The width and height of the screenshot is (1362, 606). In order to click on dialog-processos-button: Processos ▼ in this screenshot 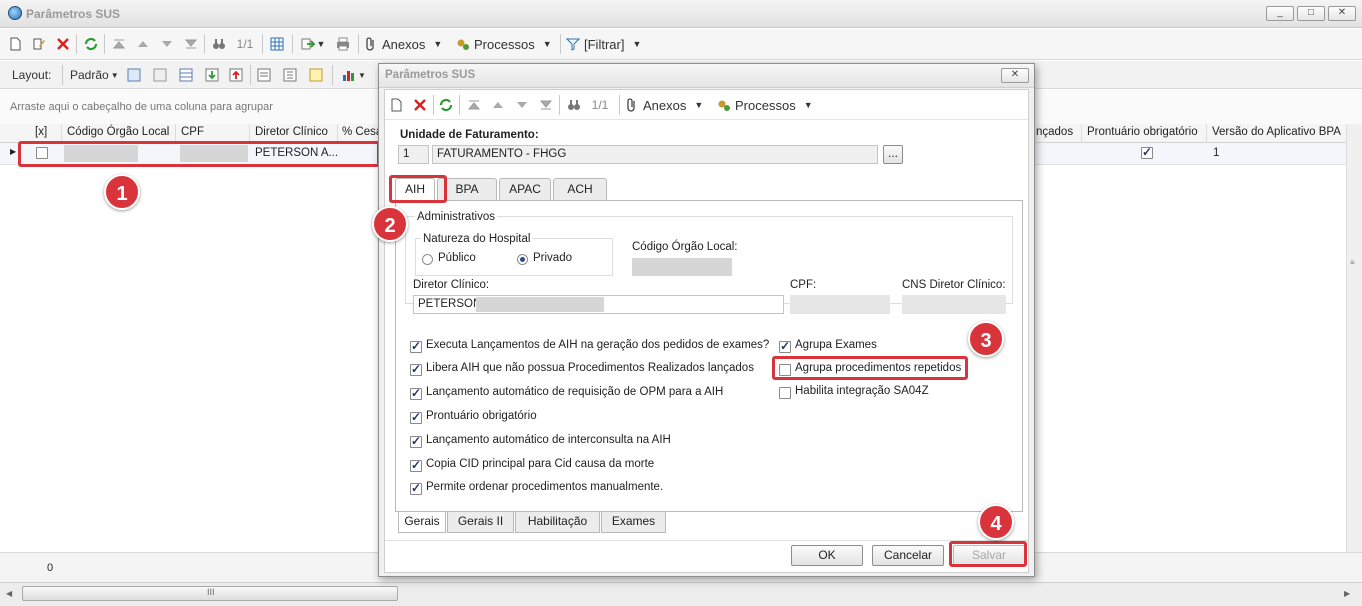, I will do `click(767, 105)`.